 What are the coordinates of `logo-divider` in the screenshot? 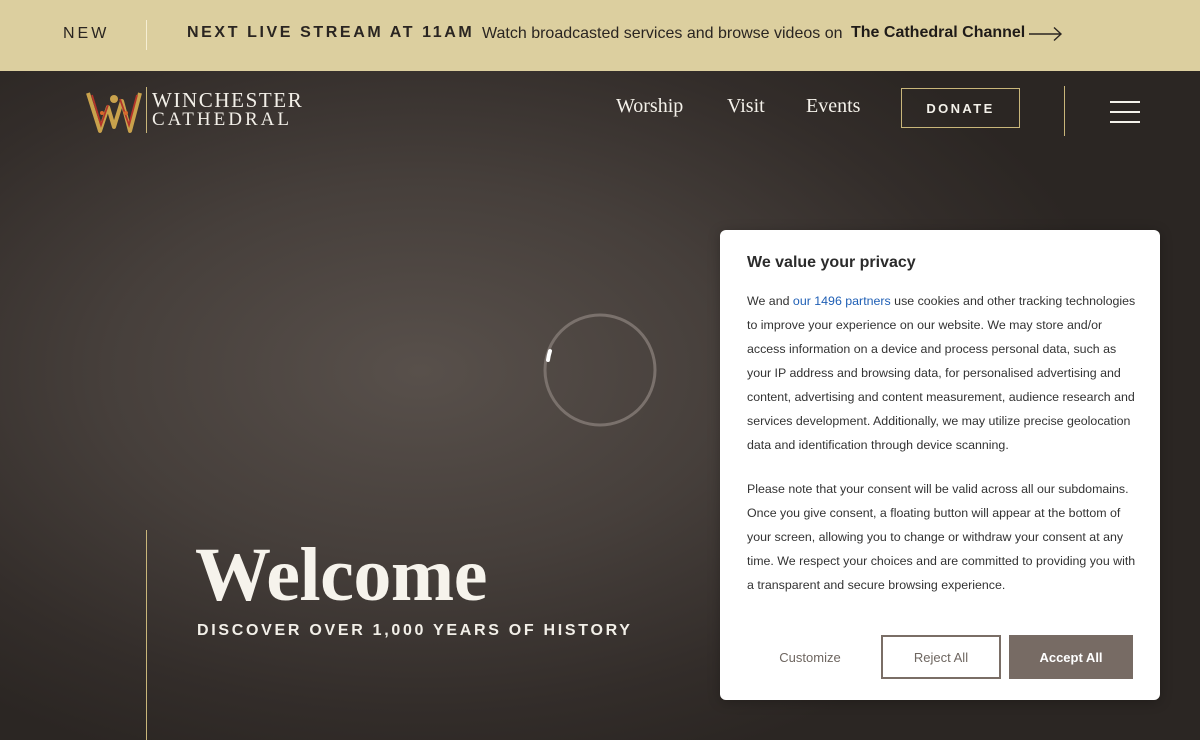 It's located at (146, 110).